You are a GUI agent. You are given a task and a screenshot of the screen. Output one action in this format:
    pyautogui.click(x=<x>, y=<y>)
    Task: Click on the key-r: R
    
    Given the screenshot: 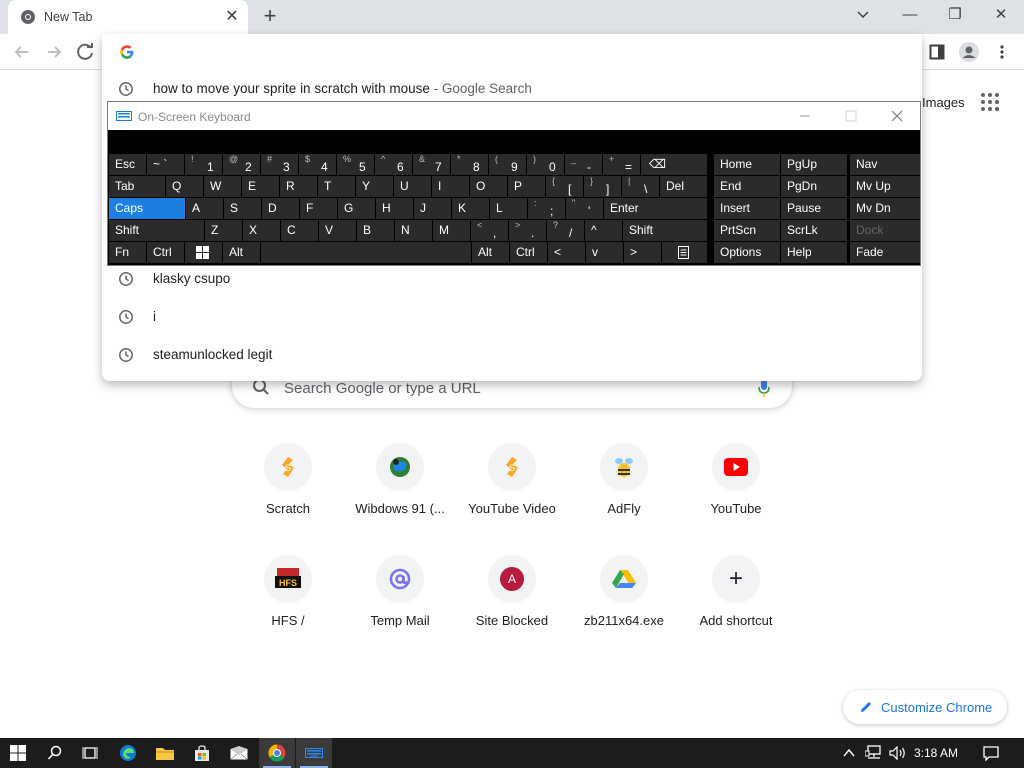 What is the action you would take?
    pyautogui.click(x=298, y=186)
    